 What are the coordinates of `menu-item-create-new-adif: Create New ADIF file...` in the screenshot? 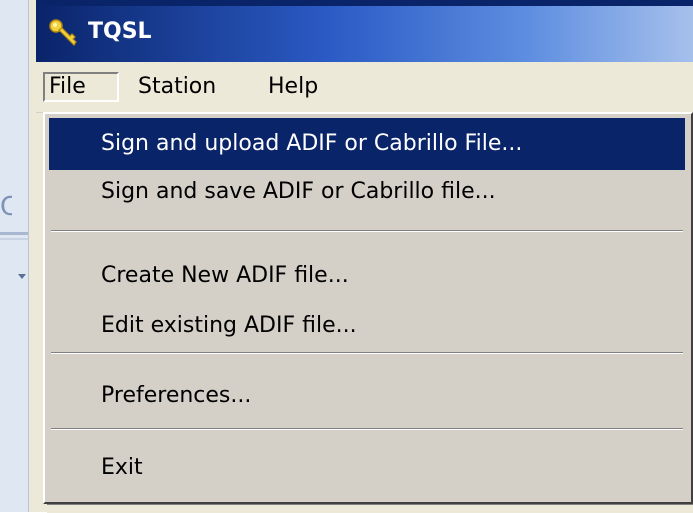 It's located at (367, 276).